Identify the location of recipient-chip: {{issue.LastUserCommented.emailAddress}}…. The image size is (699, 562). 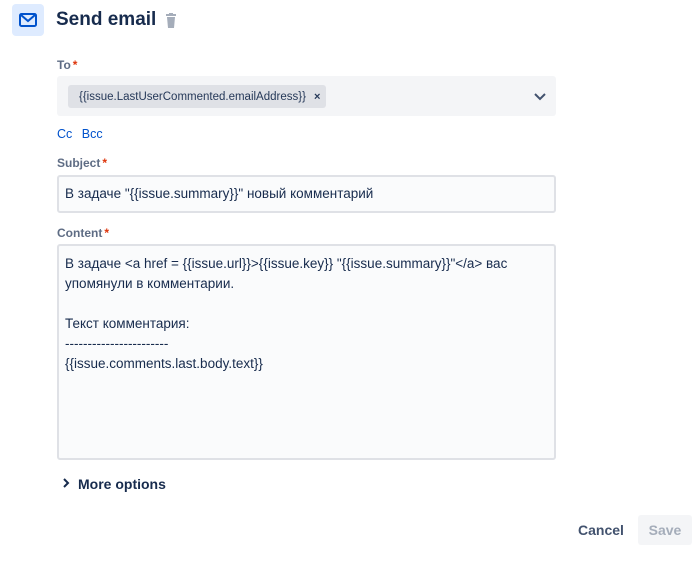
(197, 96).